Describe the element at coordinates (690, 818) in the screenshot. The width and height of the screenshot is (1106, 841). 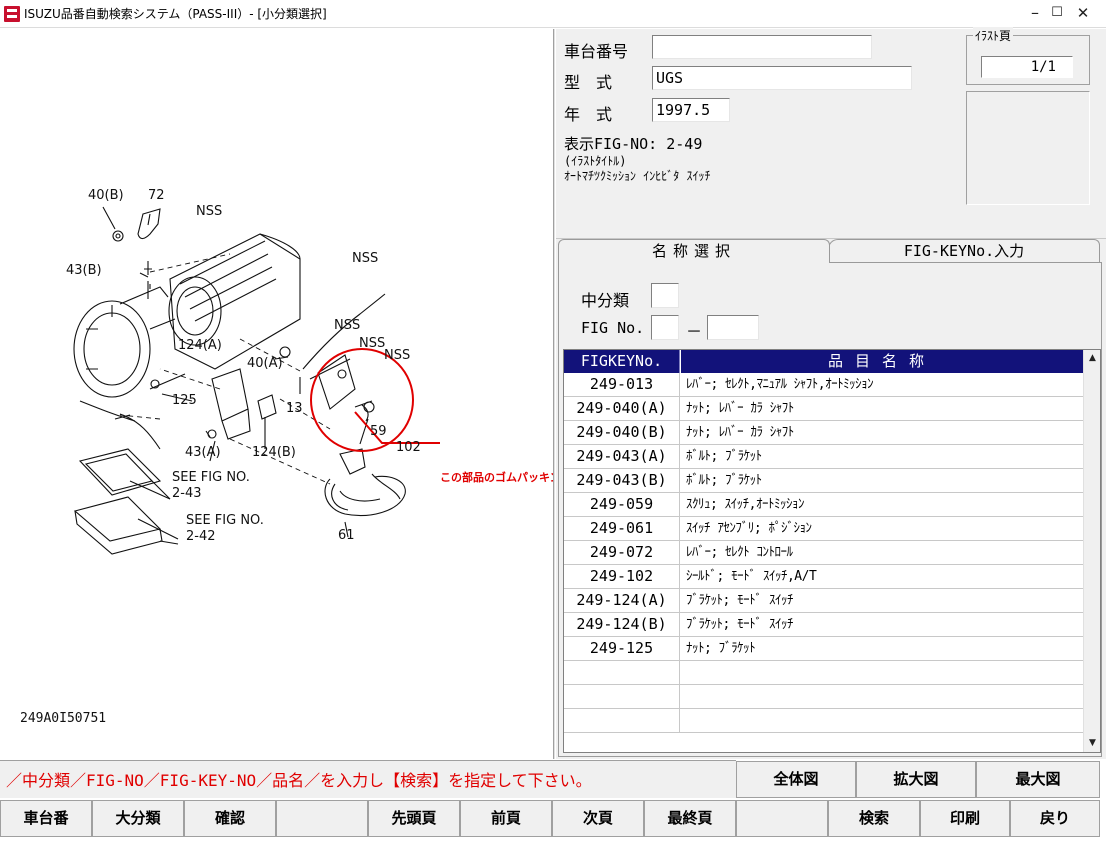
I see `last-page-button: 最終頁` at that location.